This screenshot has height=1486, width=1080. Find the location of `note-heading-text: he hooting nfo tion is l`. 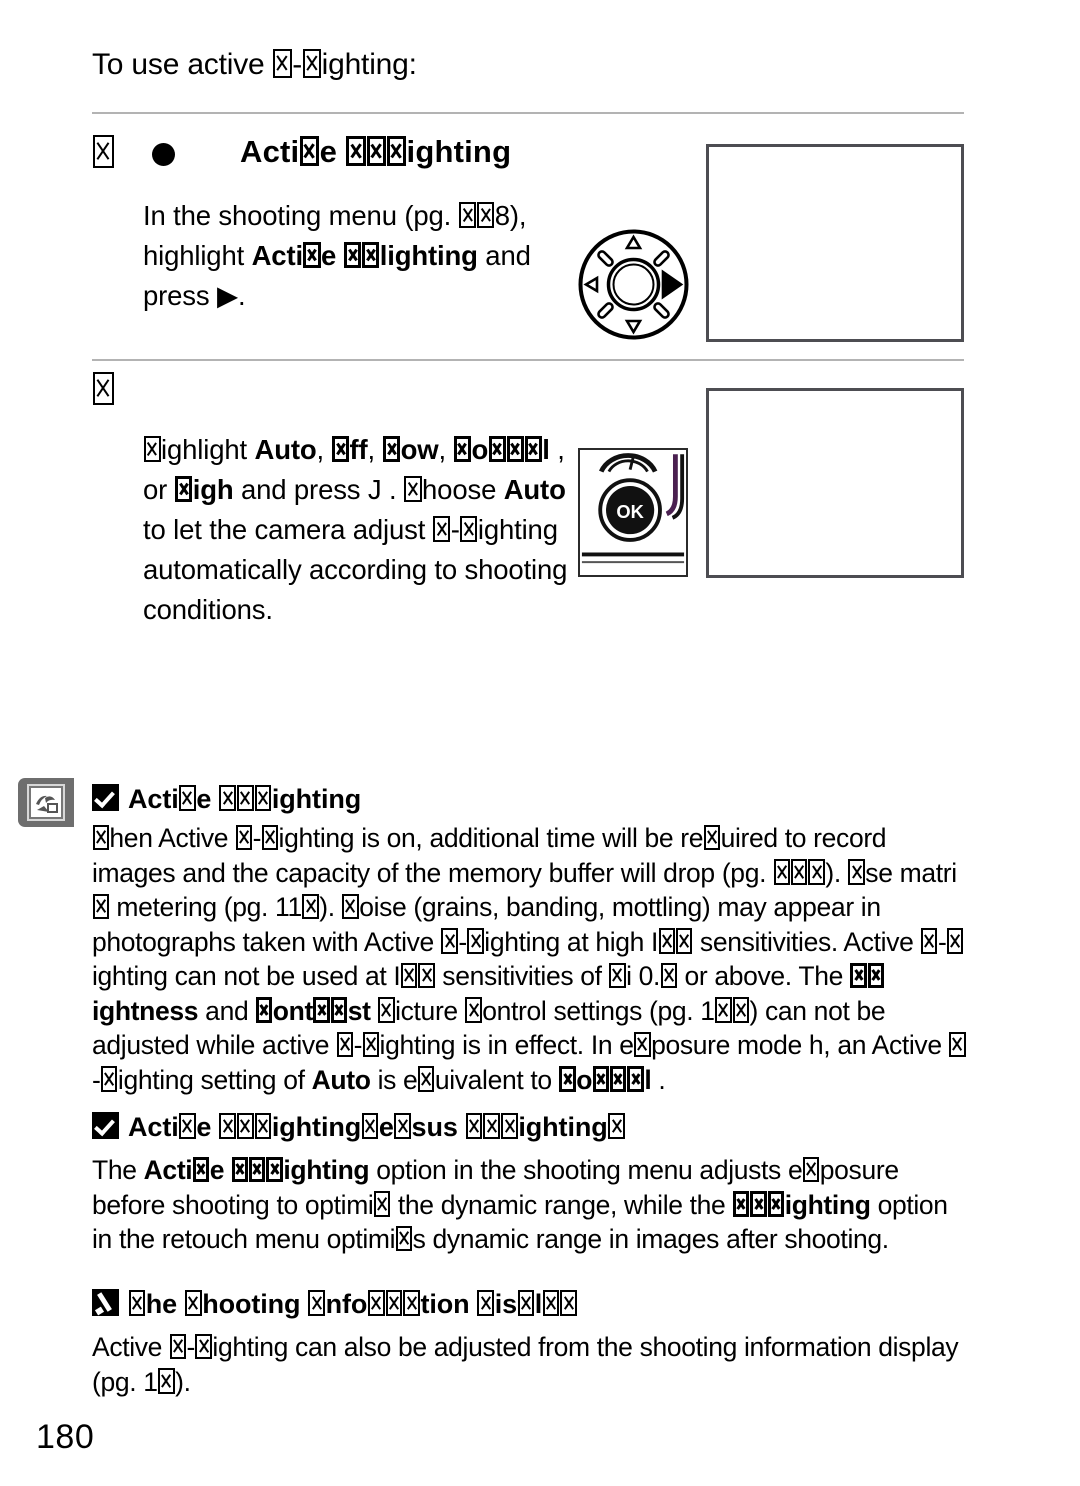

note-heading-text: he hooting nfo tion is l is located at coordinates (353, 1304).